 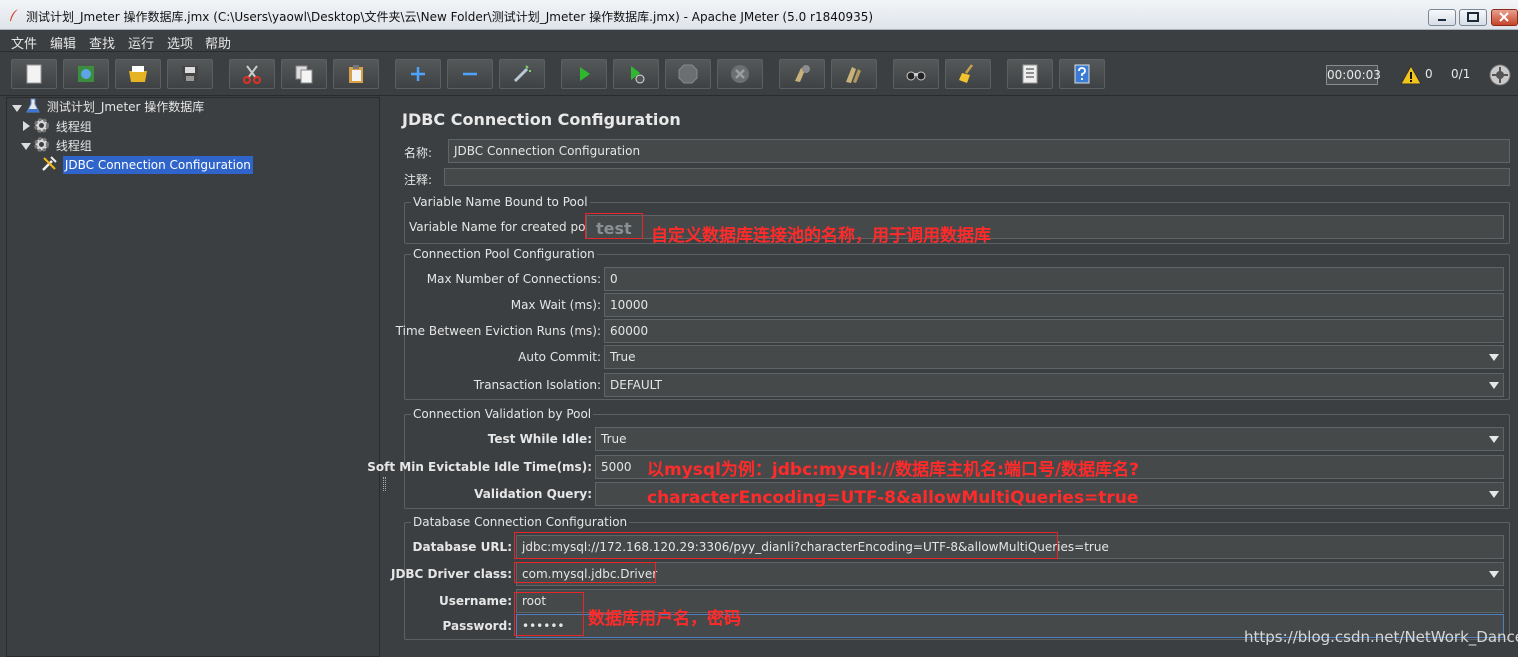 What do you see at coordinates (385, 377) in the screenshot?
I see `panel-splitter` at bounding box center [385, 377].